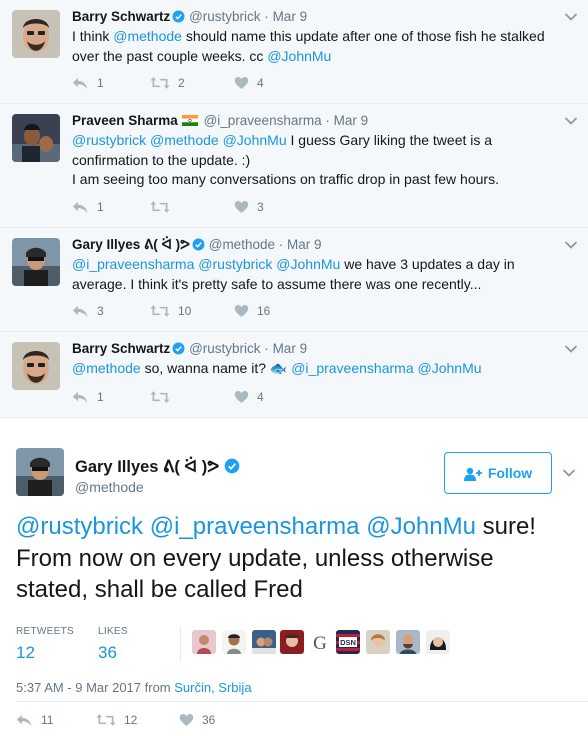 The width and height of the screenshot is (588, 736). Describe the element at coordinates (498, 473) in the screenshot. I see `follow-button: Follow` at that location.